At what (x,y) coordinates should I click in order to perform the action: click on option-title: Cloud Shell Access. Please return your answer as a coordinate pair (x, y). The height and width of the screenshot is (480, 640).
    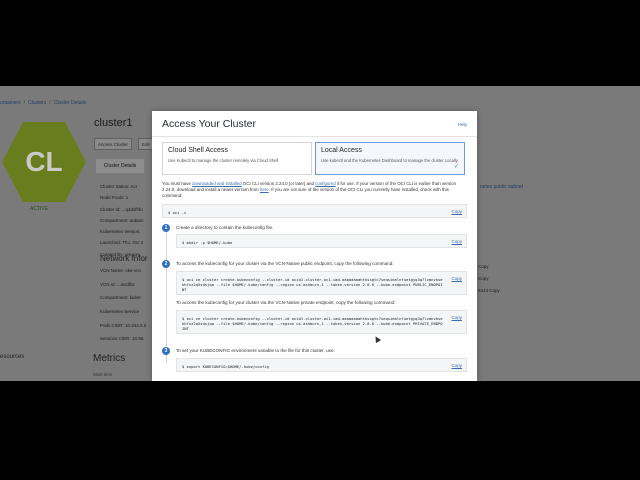
    Looking at the image, I should click on (198, 150).